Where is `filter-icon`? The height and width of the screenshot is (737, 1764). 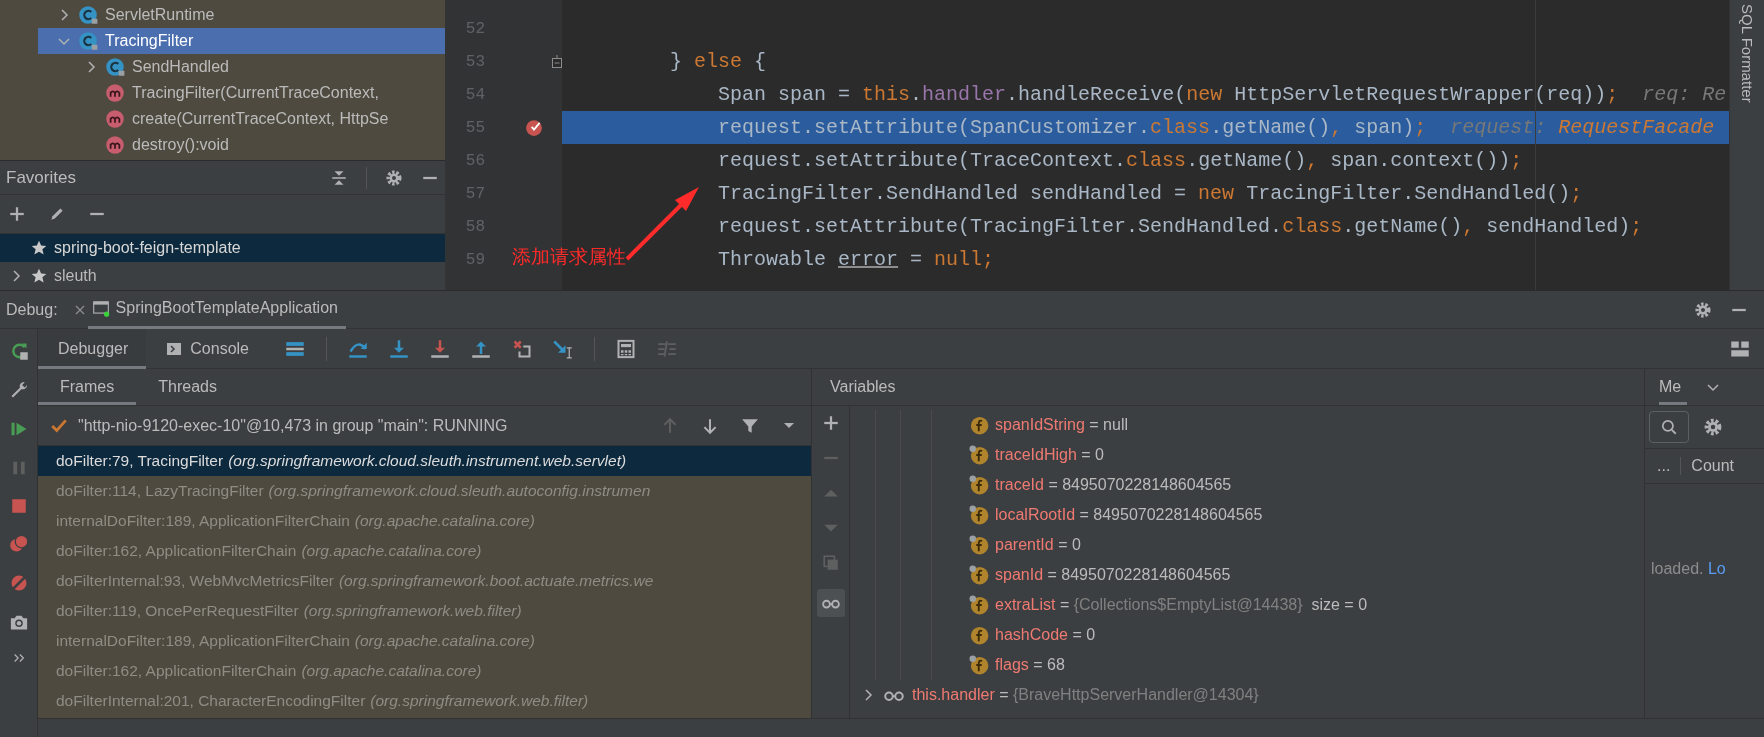 filter-icon is located at coordinates (750, 425).